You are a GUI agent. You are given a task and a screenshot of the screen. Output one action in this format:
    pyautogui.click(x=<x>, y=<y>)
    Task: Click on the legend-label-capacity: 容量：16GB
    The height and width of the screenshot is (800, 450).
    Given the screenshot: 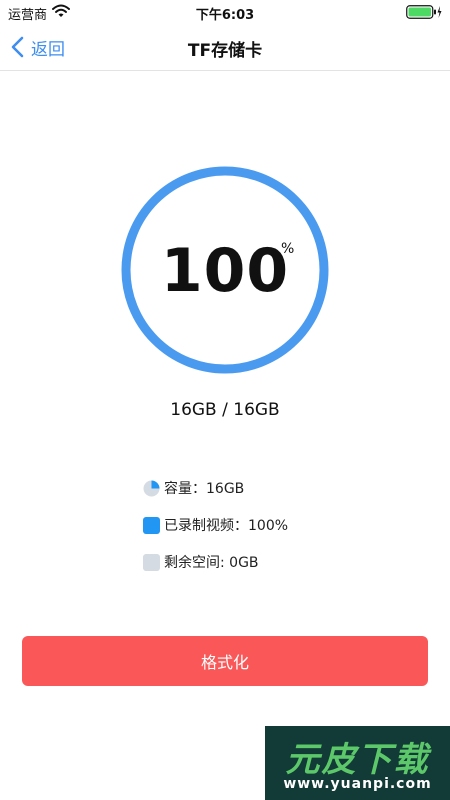 What is the action you would take?
    pyautogui.click(x=204, y=489)
    